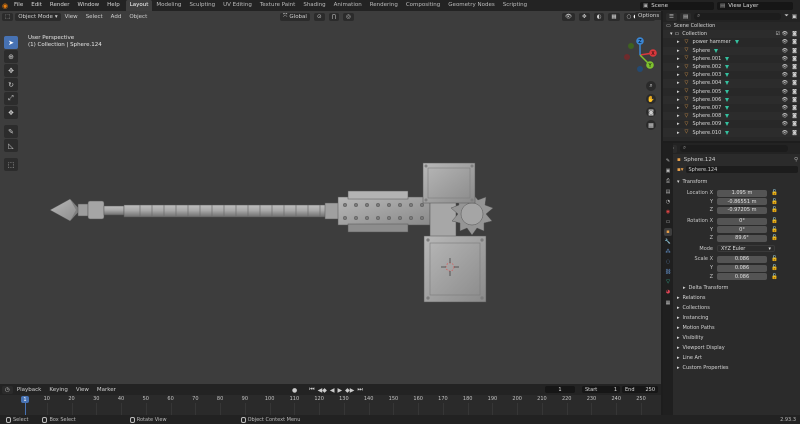 This screenshot has height=424, width=800. I want to click on object-type-icon: ▪▾, so click(680, 170).